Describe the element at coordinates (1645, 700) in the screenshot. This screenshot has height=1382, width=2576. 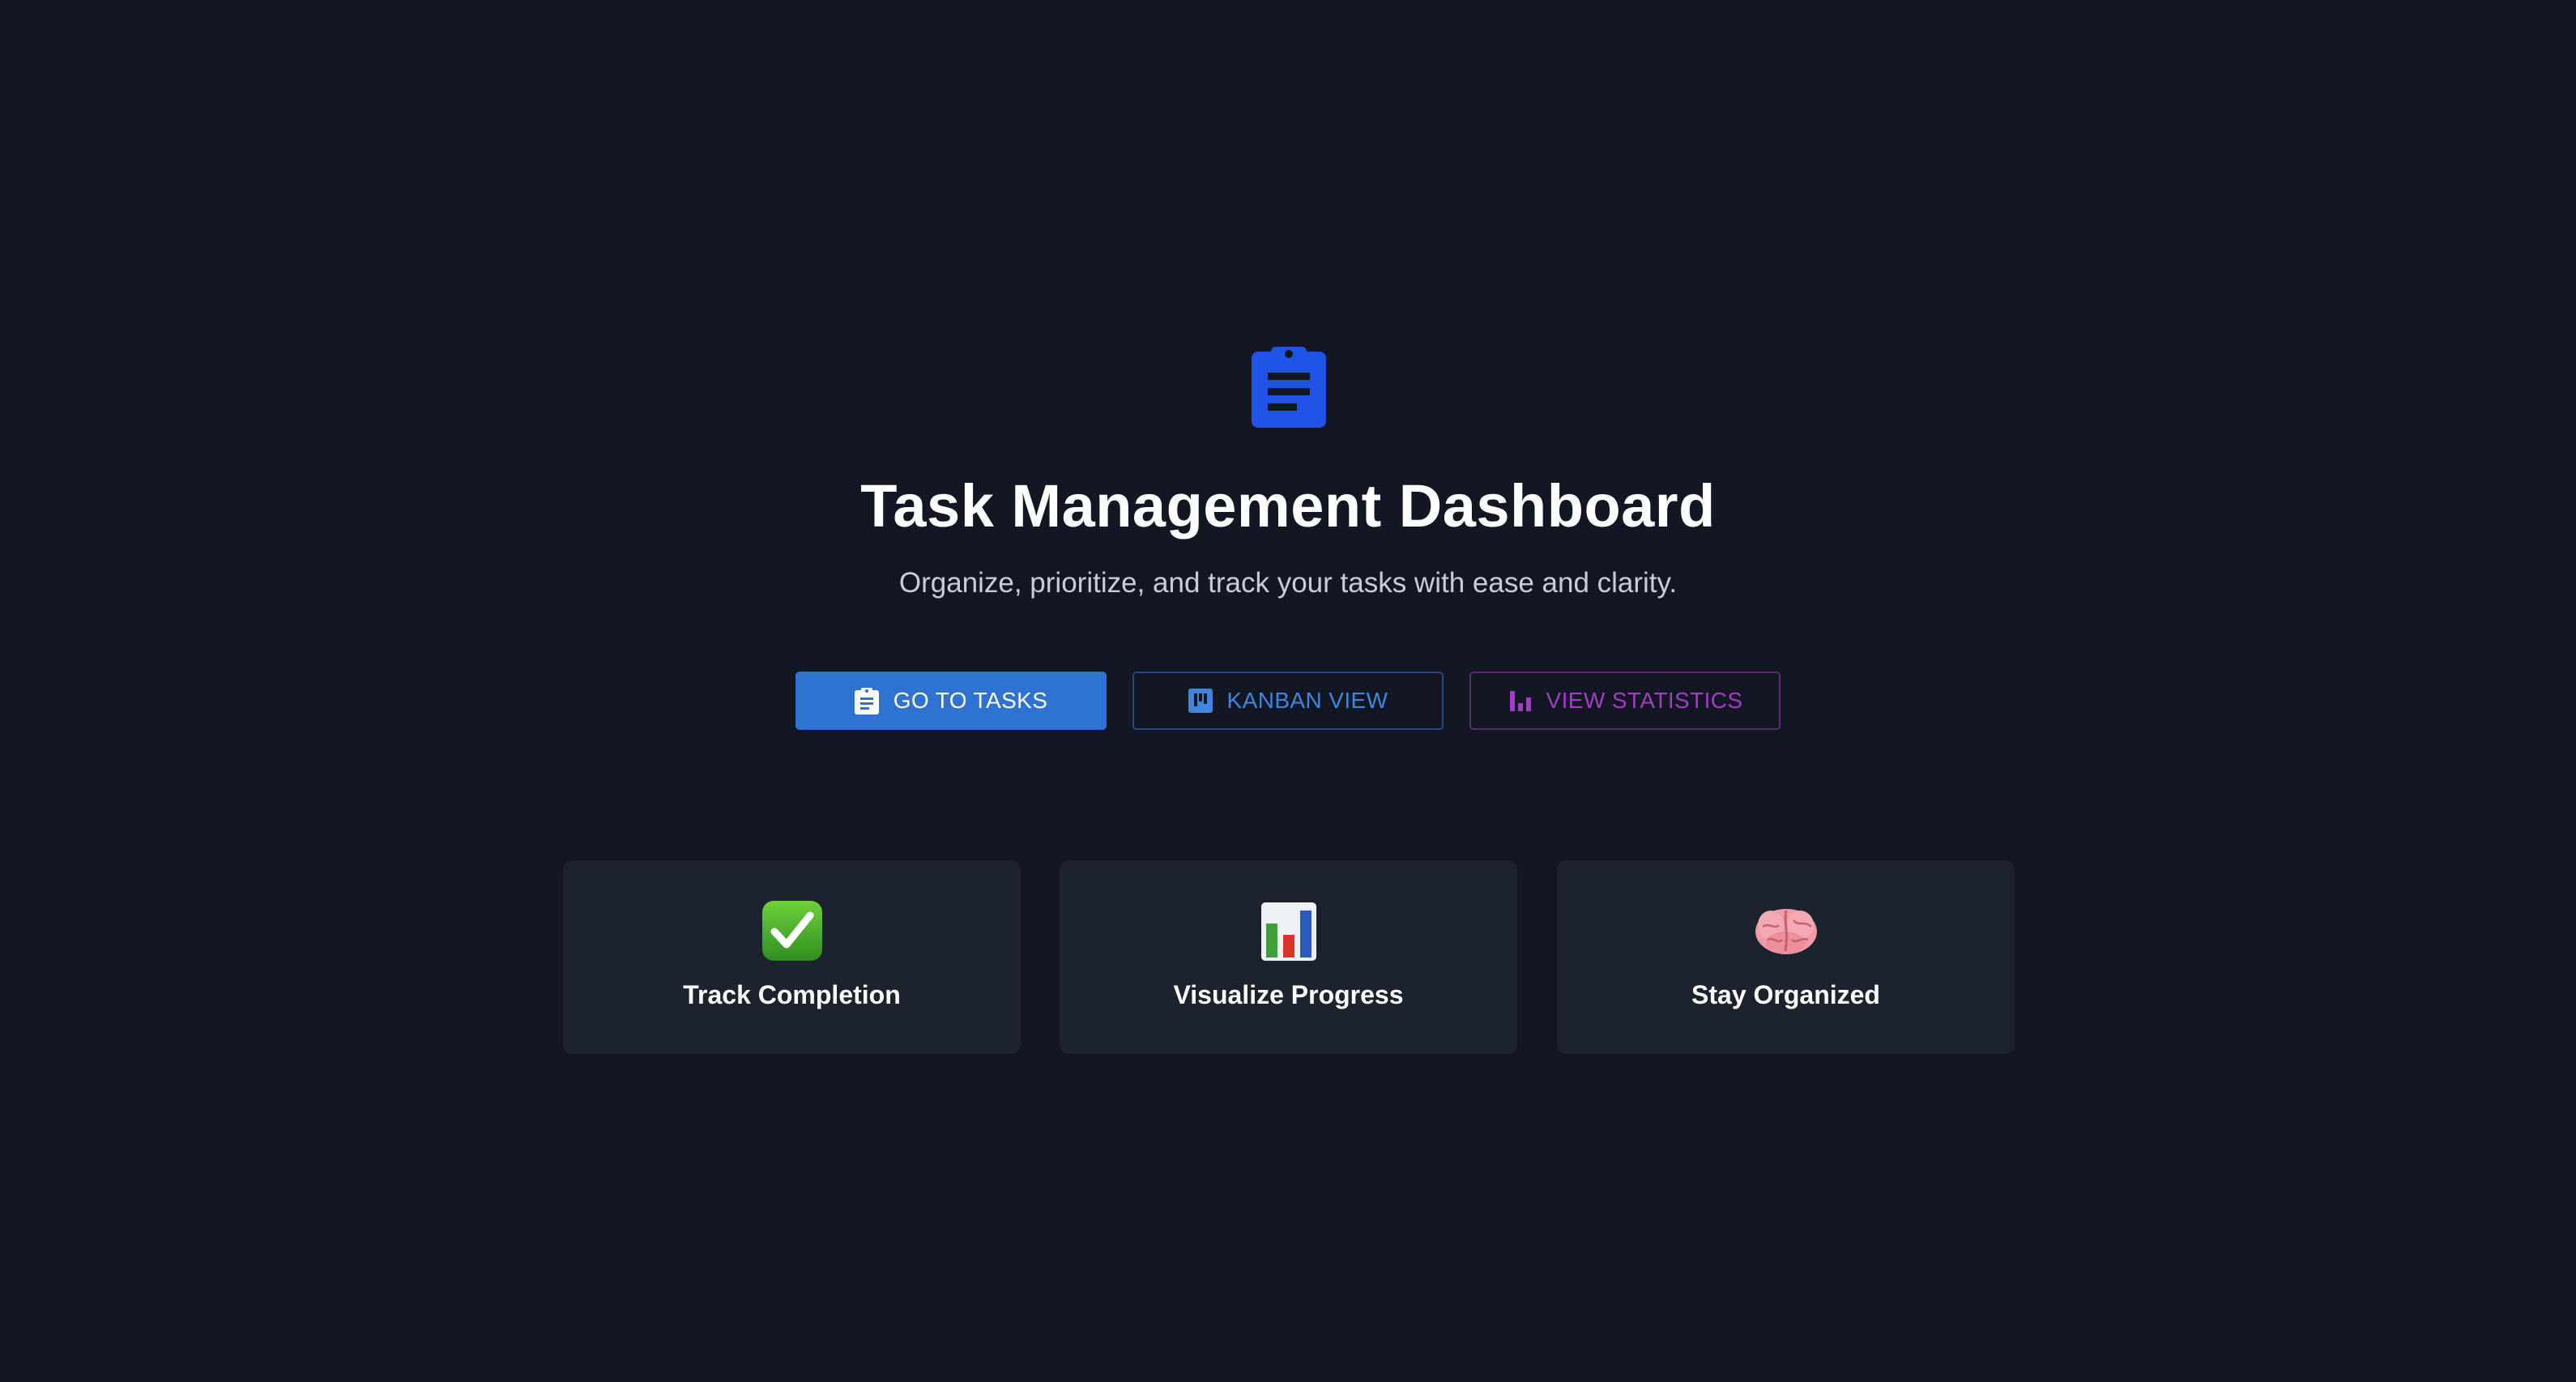
I see `view-statistics-label: VIEW STATISTICS` at that location.